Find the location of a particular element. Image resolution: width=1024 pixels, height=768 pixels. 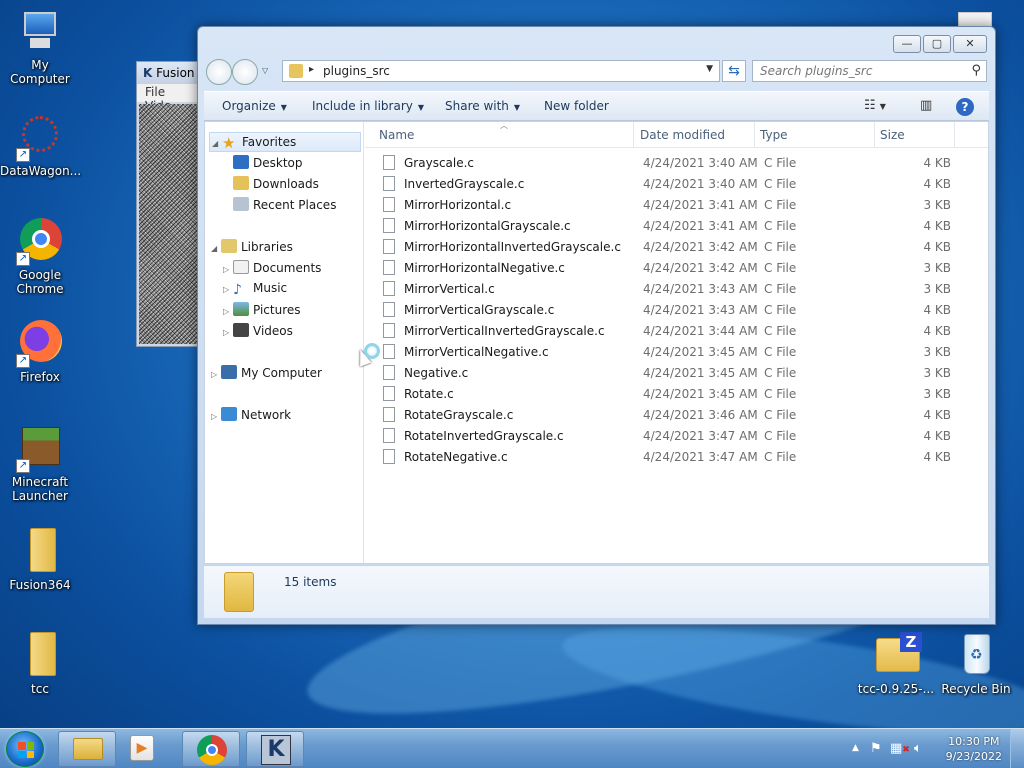

file-size: 3 KB is located at coordinates (937, 352).